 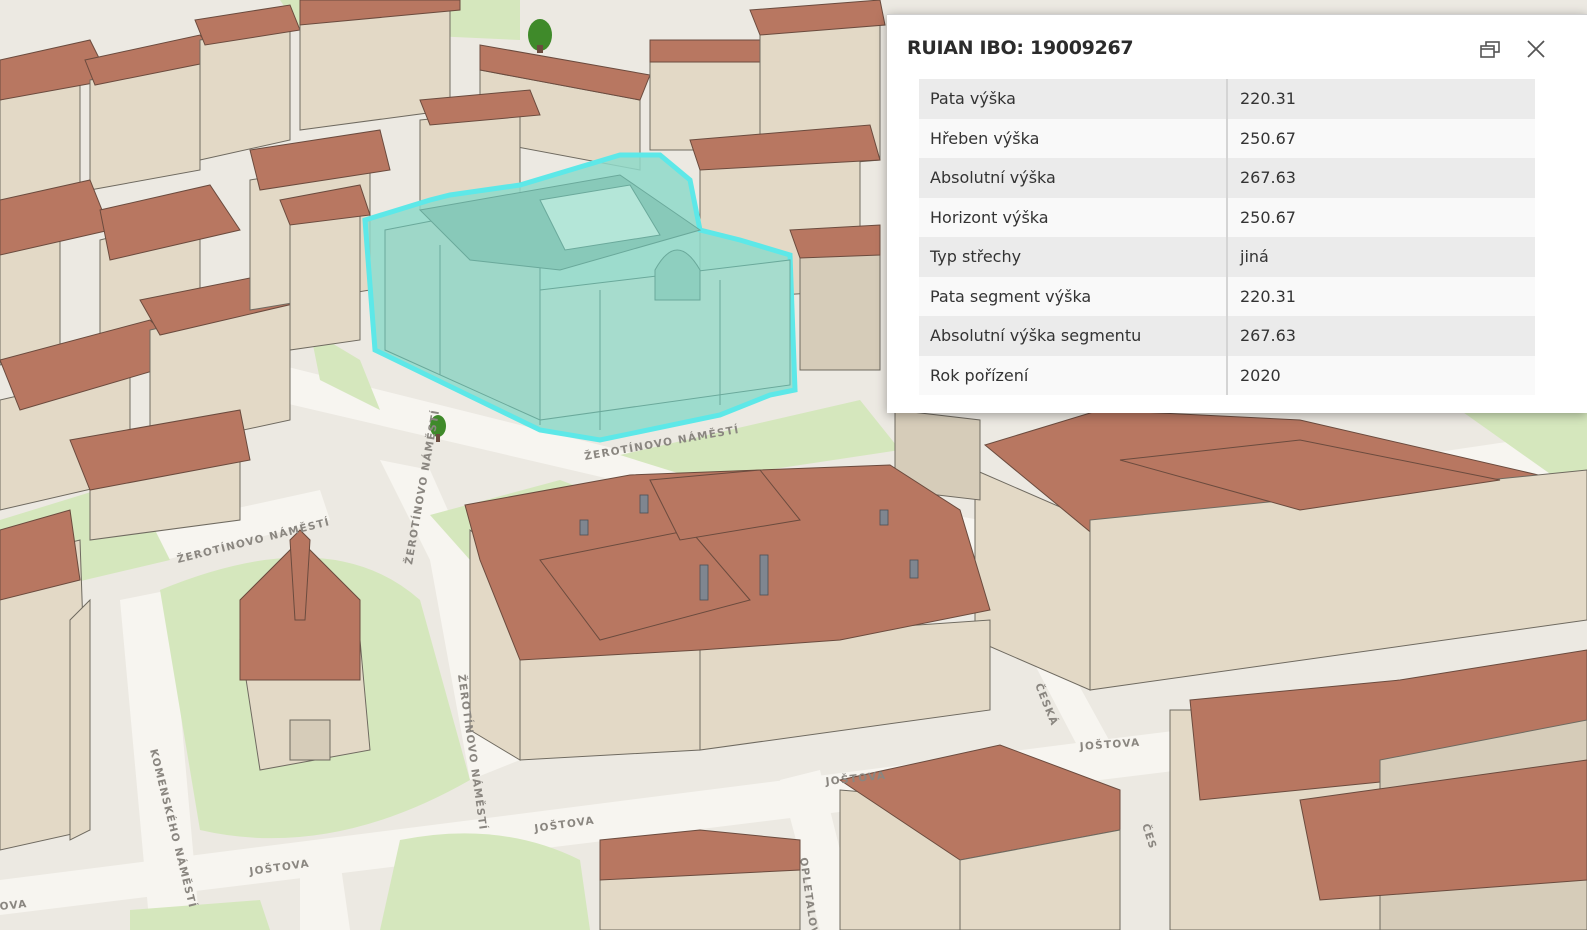 I want to click on table-row: Hřeben výška 250.67, so click(x=1227, y=138).